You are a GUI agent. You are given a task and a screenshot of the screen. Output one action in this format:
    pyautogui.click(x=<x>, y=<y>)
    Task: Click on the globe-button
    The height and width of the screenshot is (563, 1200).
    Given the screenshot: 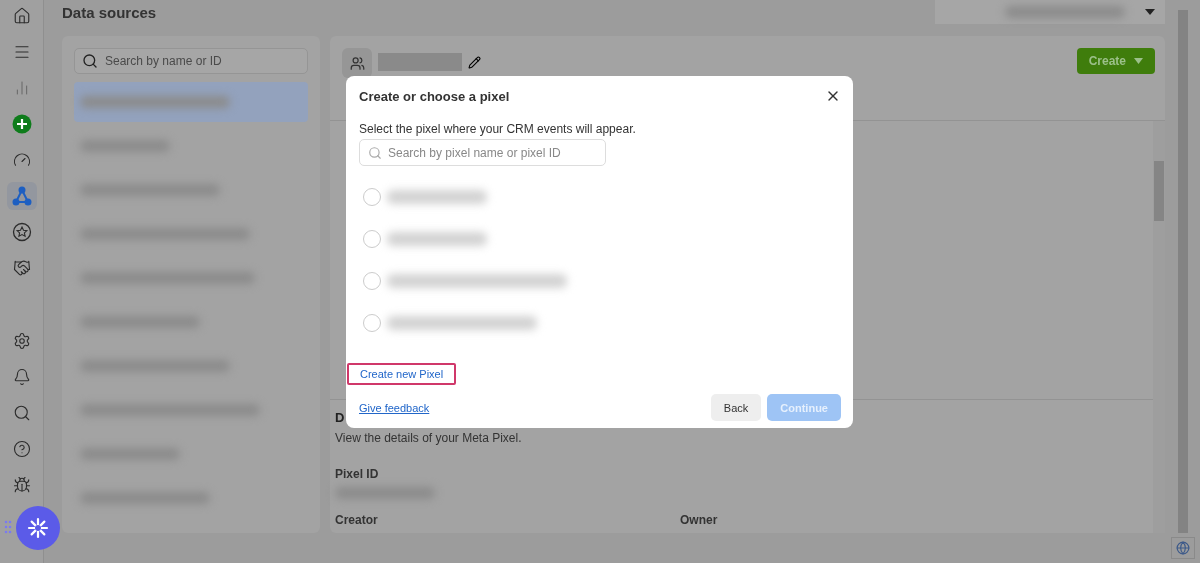 What is the action you would take?
    pyautogui.click(x=1182, y=548)
    